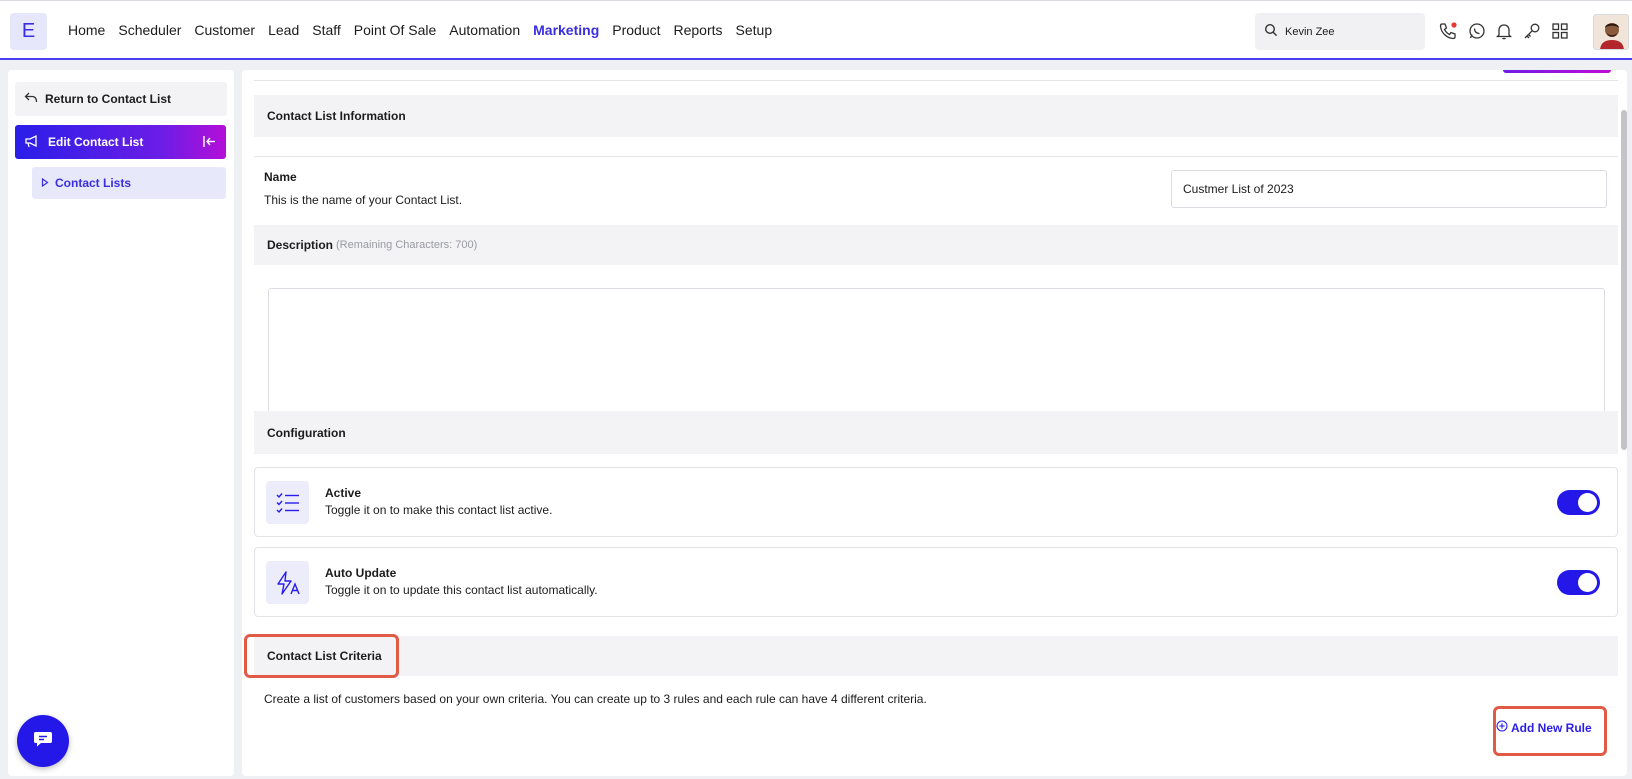 The width and height of the screenshot is (1632, 779). I want to click on nav-home: Home, so click(86, 30).